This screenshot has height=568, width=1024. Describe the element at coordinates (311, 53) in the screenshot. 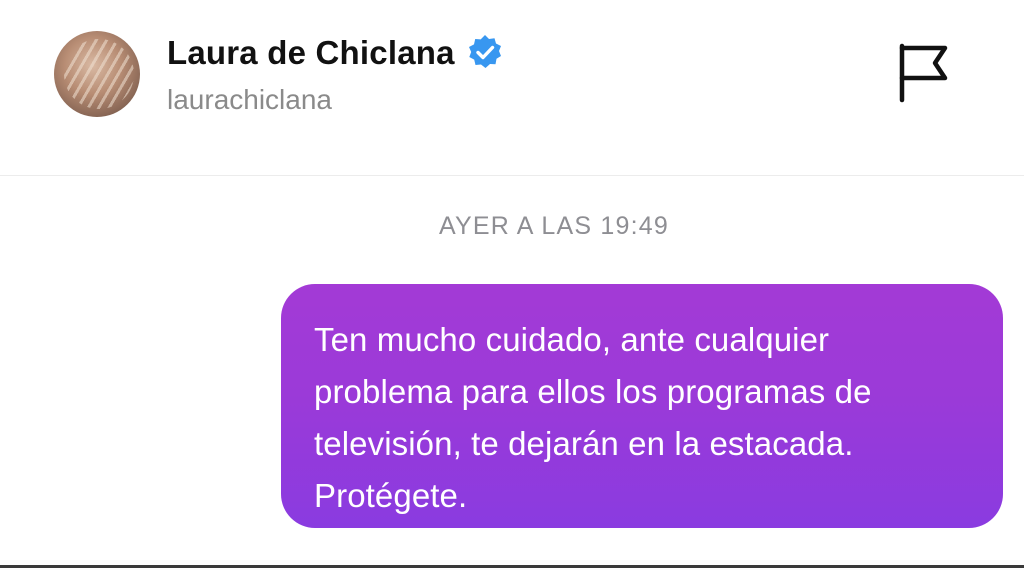

I see `contact-name: Laura de Chiclana` at that location.